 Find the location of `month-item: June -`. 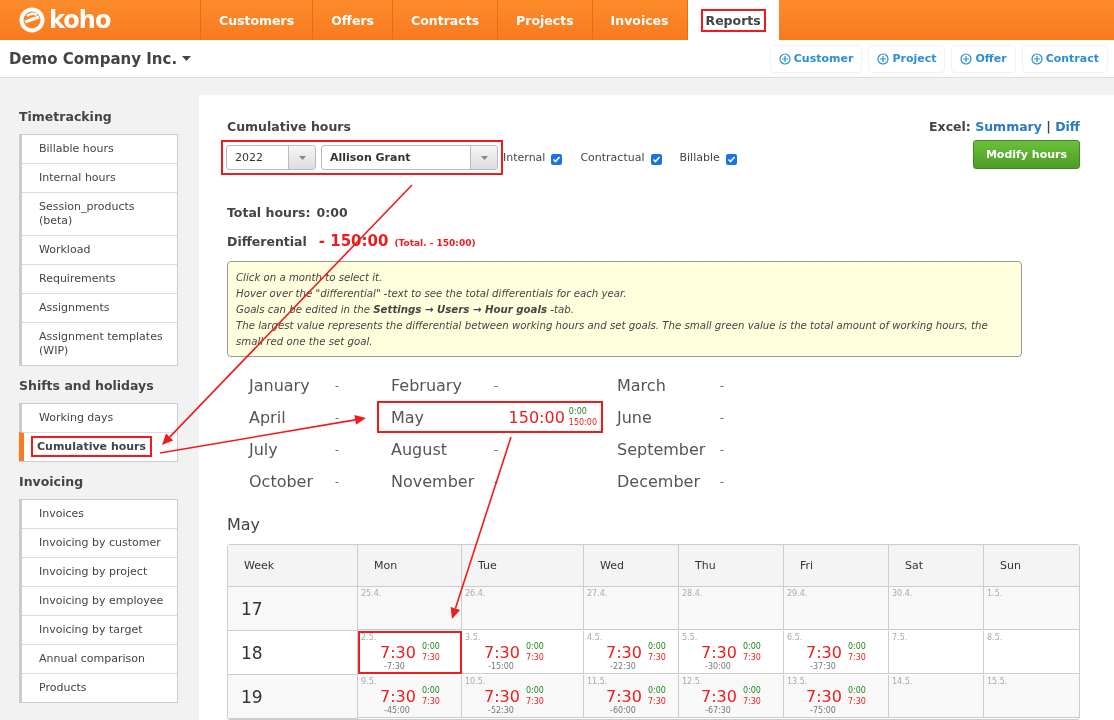

month-item: June - is located at coordinates (718, 417).